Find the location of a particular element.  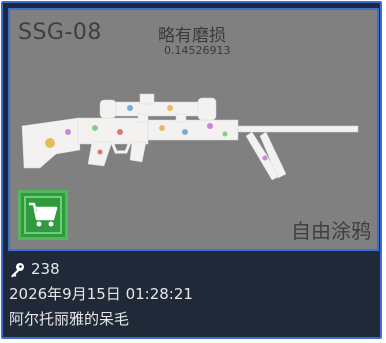

timestamp: 2026年9月15日 01:28:21 is located at coordinates (101, 294).